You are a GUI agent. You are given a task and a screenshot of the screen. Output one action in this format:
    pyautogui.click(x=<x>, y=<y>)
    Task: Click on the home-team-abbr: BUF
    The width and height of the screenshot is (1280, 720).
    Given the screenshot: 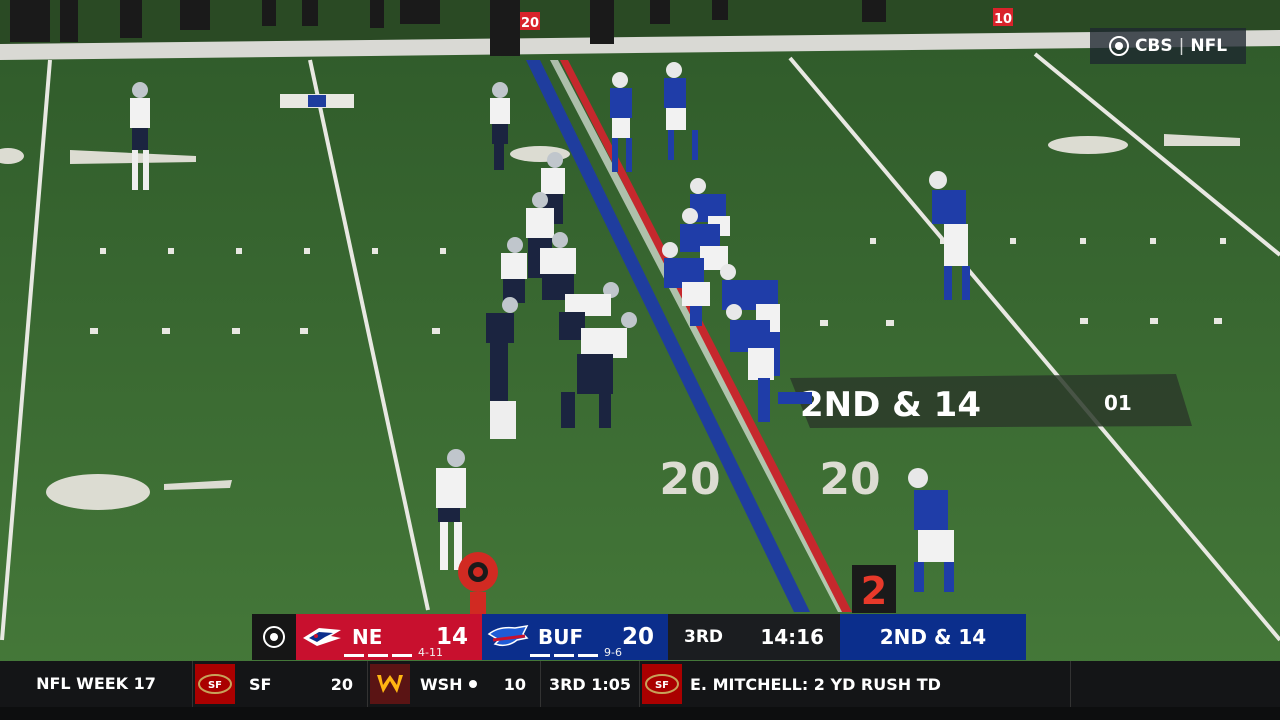 What is the action you would take?
    pyautogui.click(x=561, y=637)
    